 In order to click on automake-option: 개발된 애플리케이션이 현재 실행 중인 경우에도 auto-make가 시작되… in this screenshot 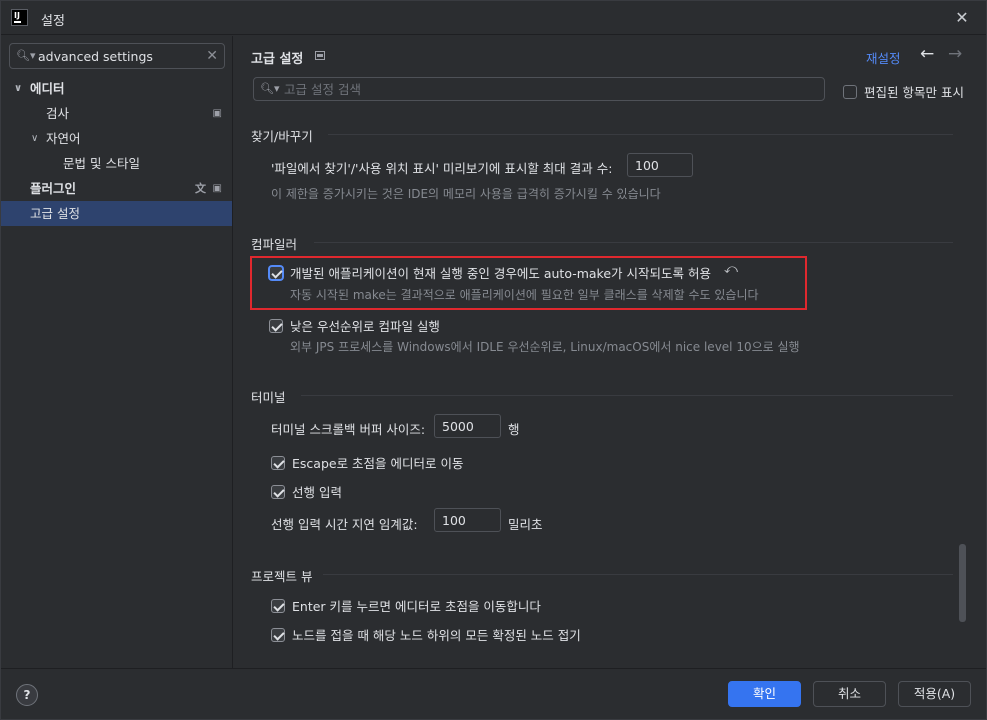, I will do `click(490, 272)`.